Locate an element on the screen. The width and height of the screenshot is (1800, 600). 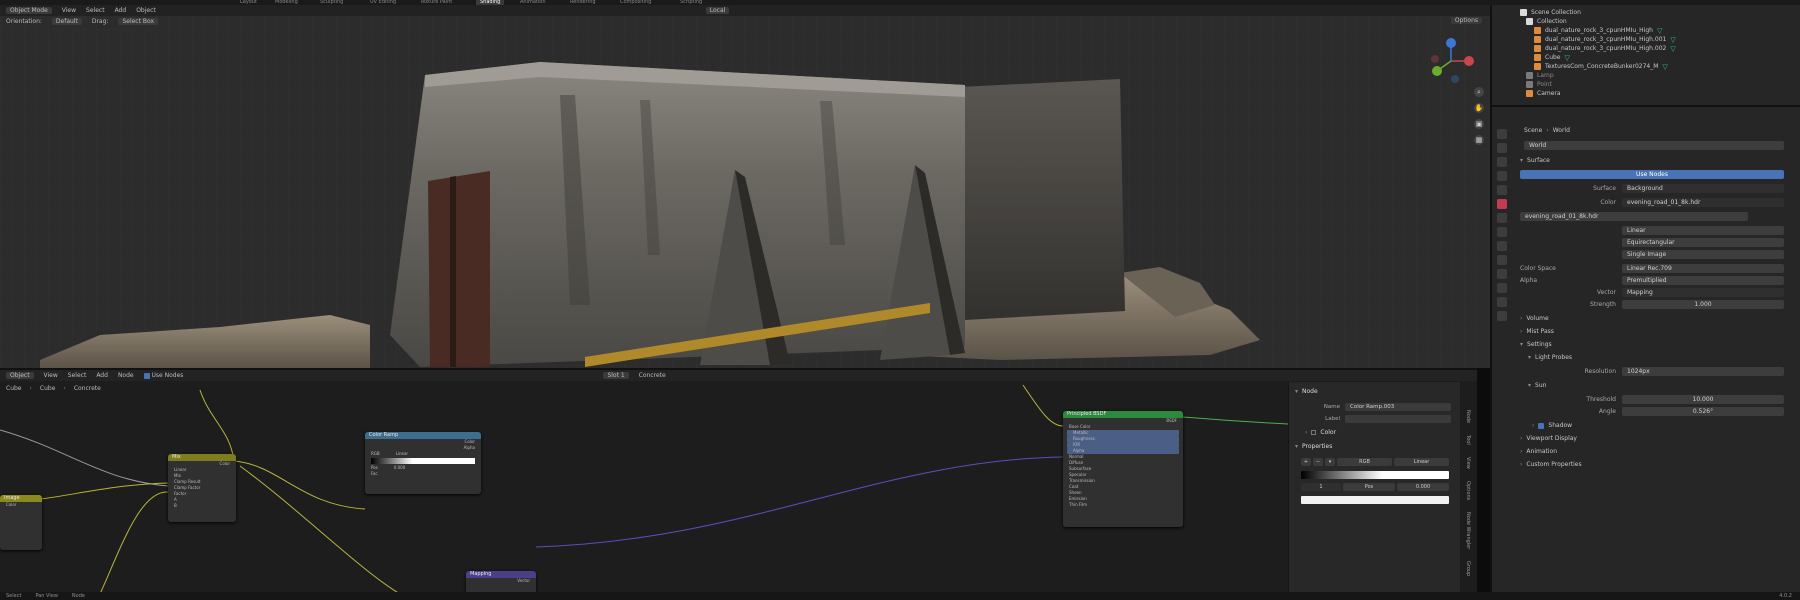
object-mode-dropdown: Object Mode is located at coordinates (29, 10).